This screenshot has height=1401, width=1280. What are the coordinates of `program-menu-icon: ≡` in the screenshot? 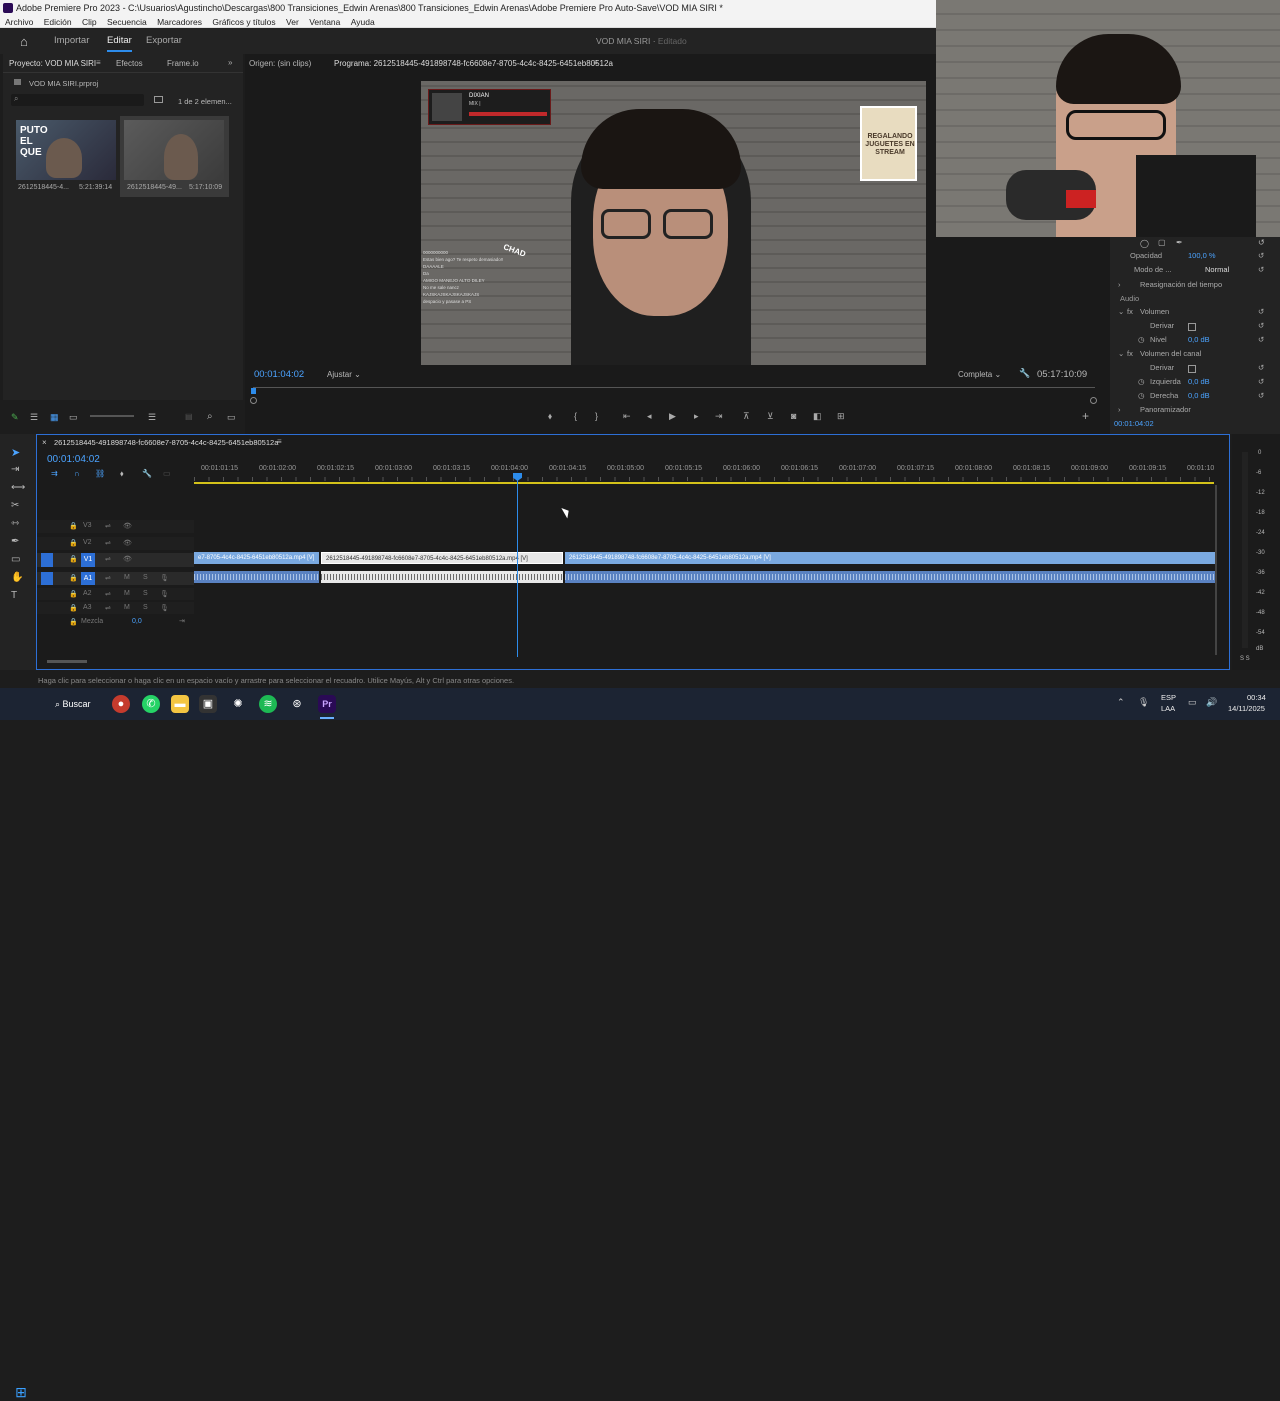 It's located at (595, 62).